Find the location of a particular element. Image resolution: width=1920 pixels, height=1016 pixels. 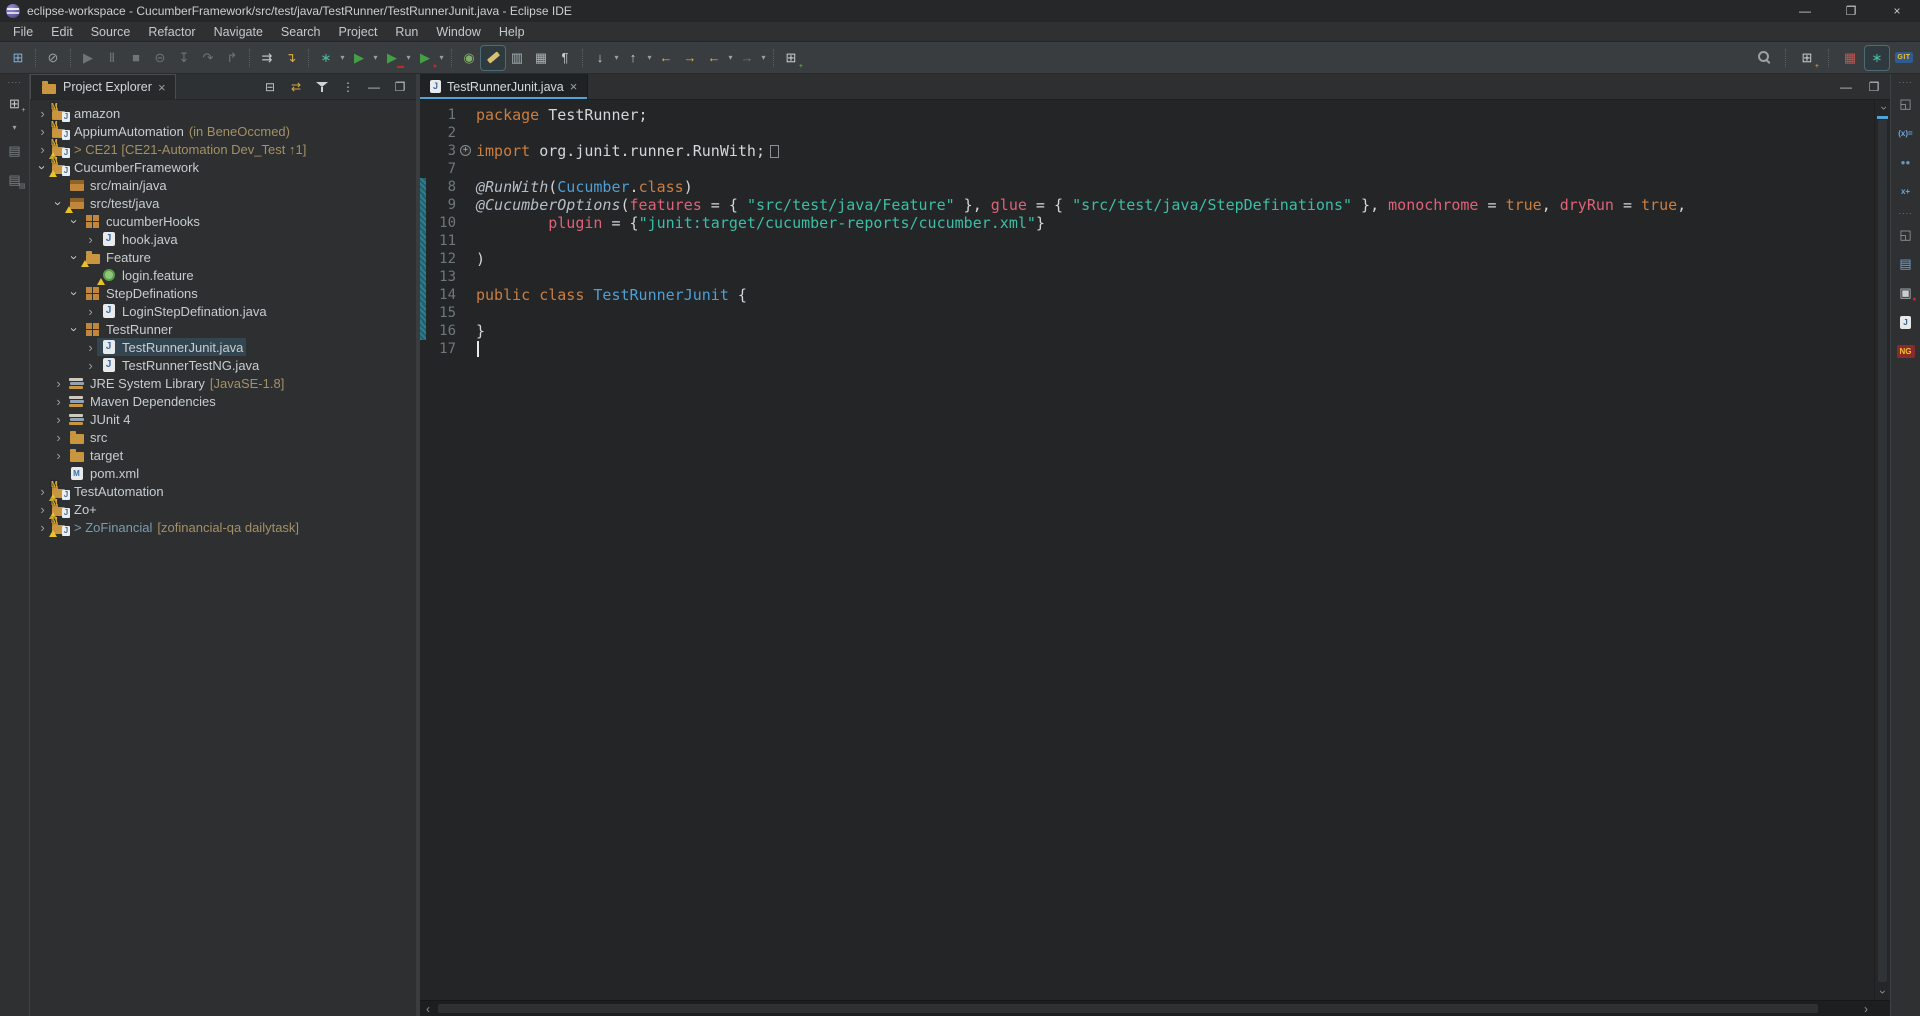

code-line-3: 3 + import org.junit.runner.RunWith; is located at coordinates (1147, 151).